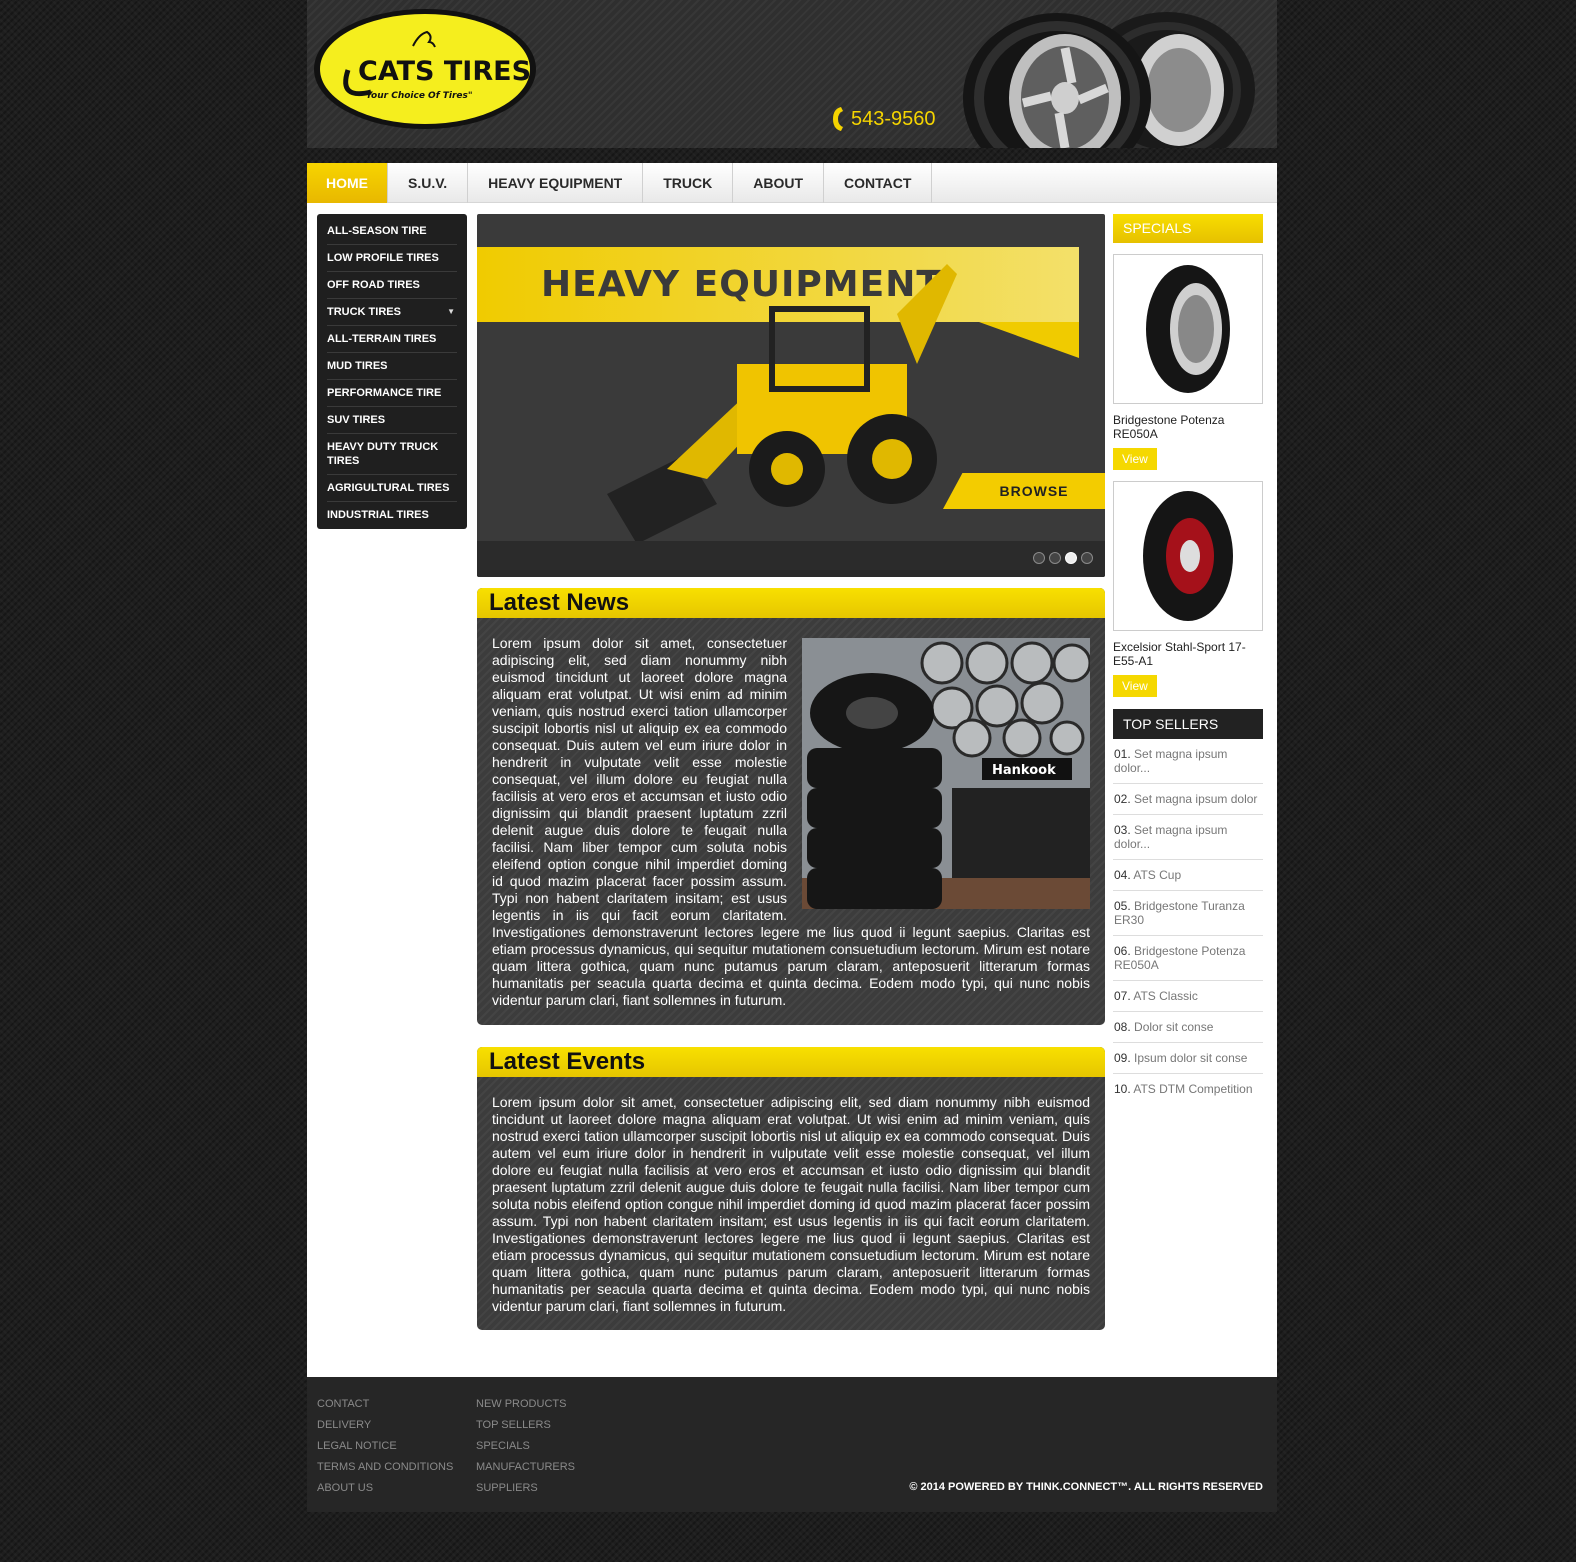 The height and width of the screenshot is (1562, 1576). What do you see at coordinates (1188, 228) in the screenshot?
I see `specials-title: SPECIALS` at bounding box center [1188, 228].